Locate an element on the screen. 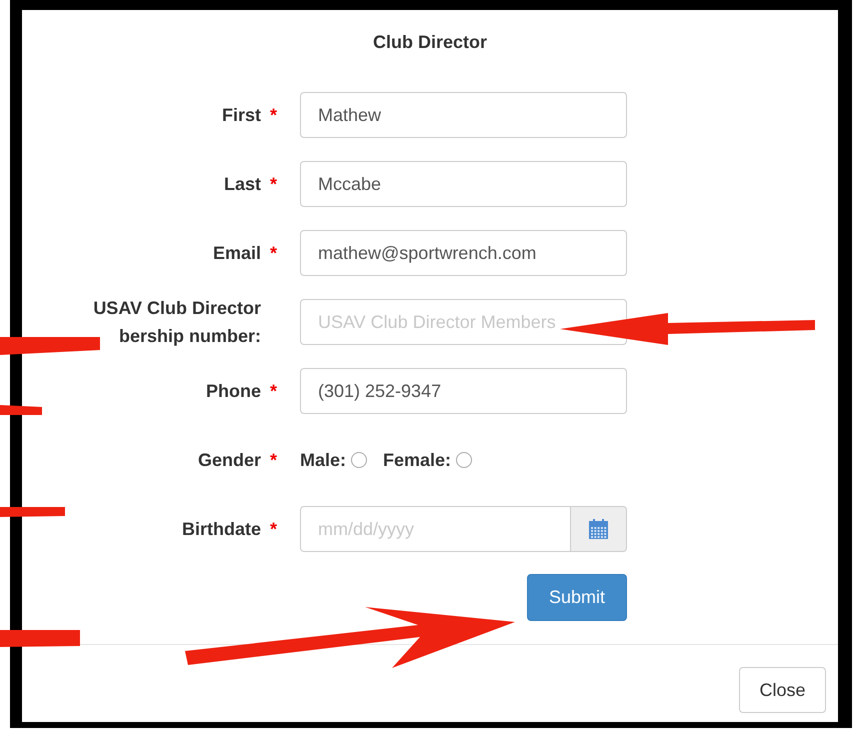 Image resolution: width=857 pixels, height=734 pixels. field-label: Birthdate is located at coordinates (221, 529).